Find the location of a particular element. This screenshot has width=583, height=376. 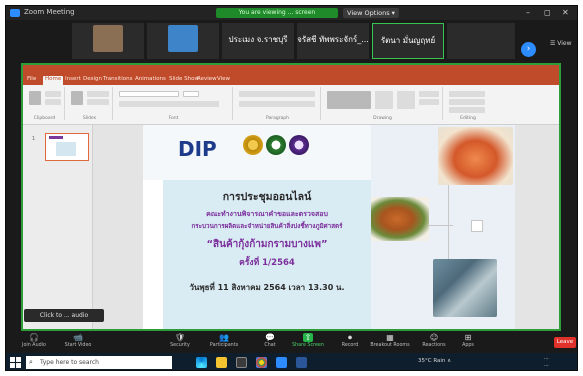

cut-button is located at coordinates (53, 94).